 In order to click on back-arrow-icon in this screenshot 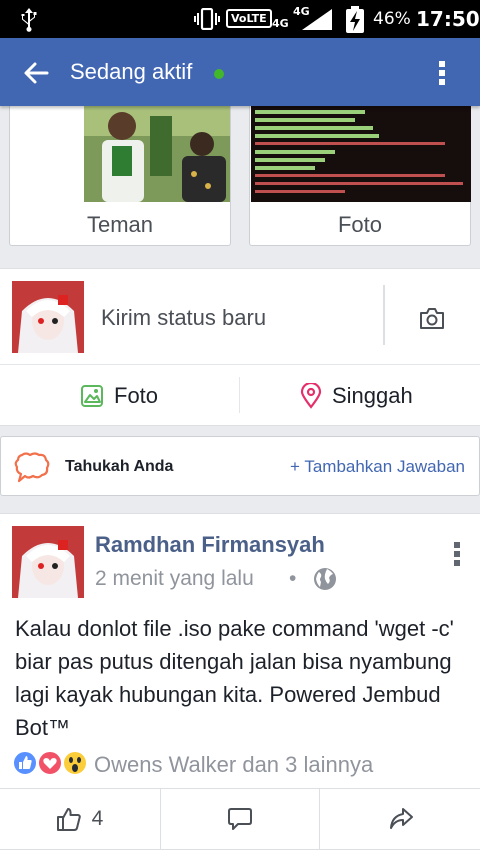, I will do `click(36, 73)`.